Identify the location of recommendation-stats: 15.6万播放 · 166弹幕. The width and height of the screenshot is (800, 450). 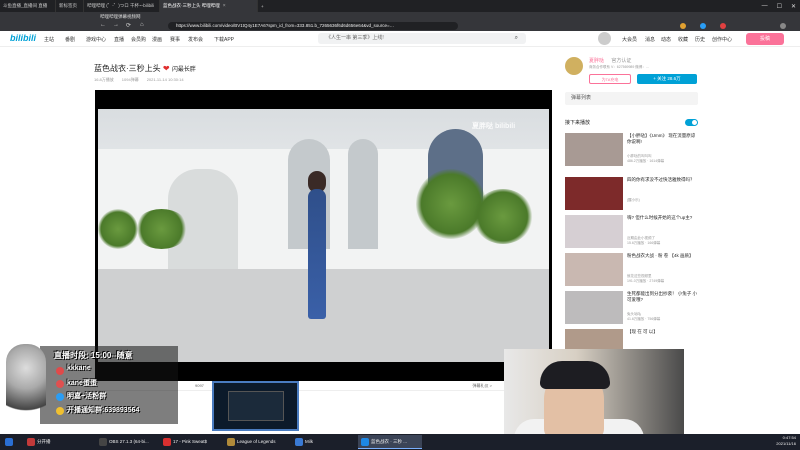
(644, 243).